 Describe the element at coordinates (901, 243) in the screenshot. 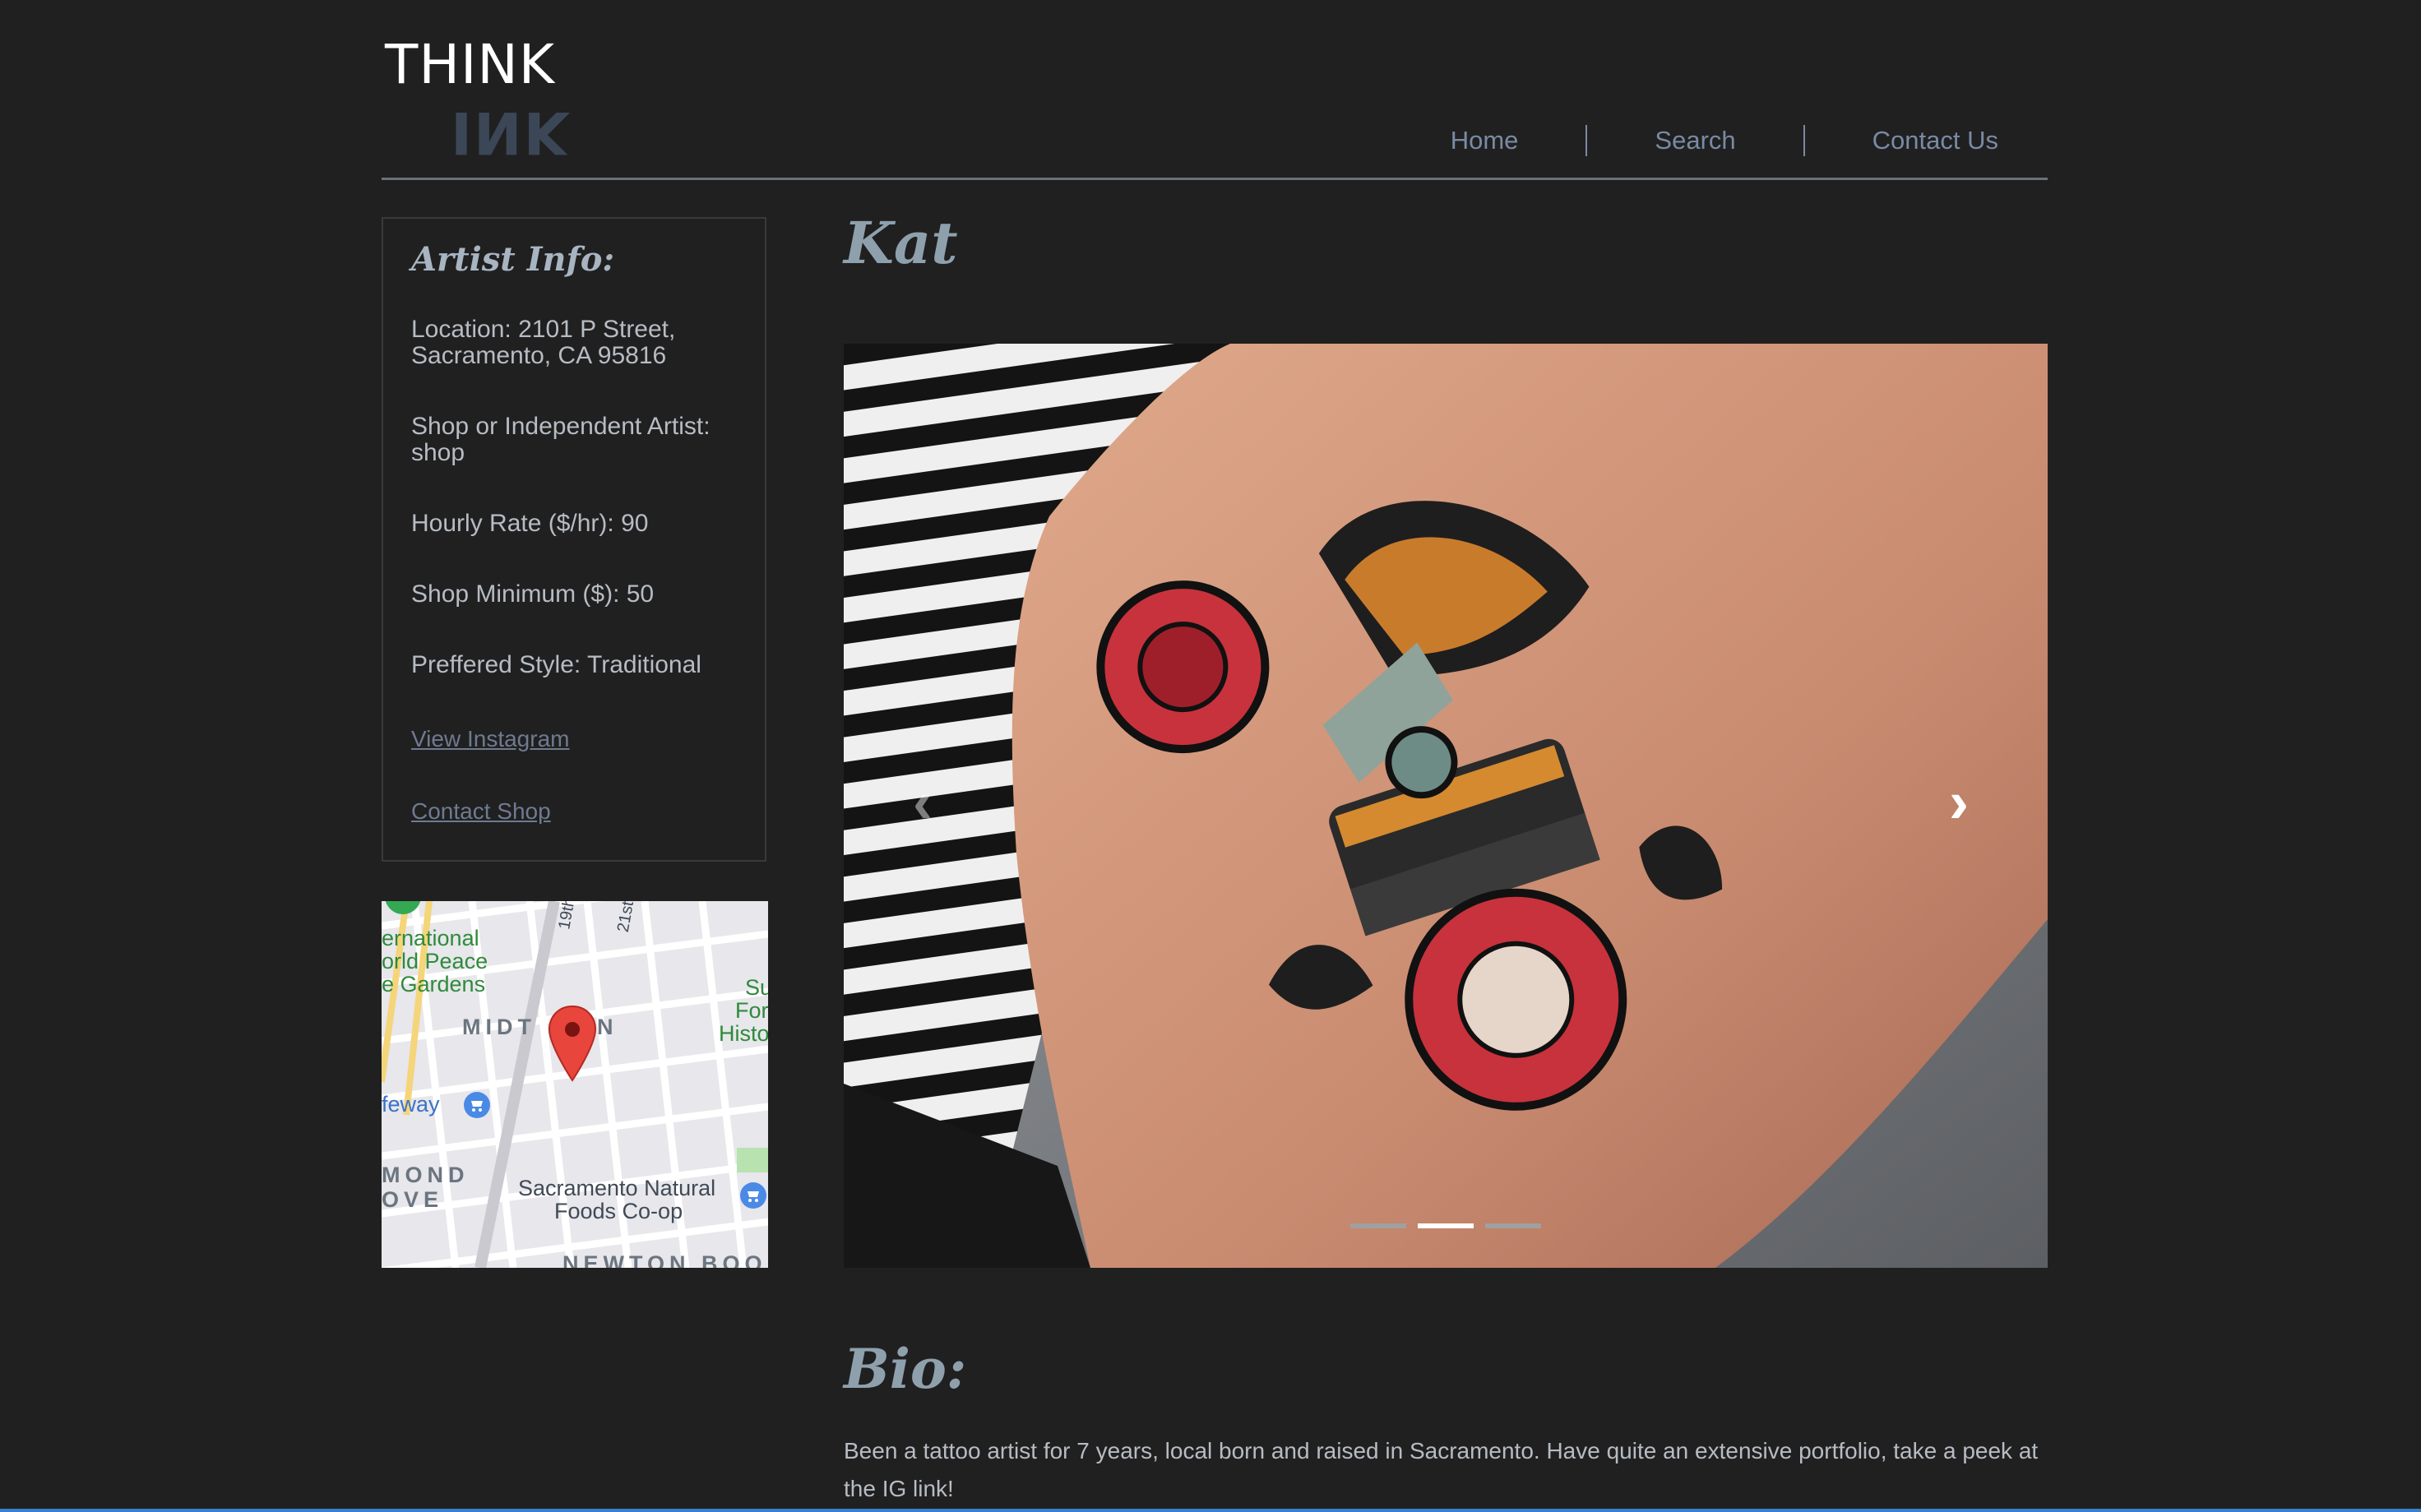

I see `artist-name-heading: Kat` at that location.